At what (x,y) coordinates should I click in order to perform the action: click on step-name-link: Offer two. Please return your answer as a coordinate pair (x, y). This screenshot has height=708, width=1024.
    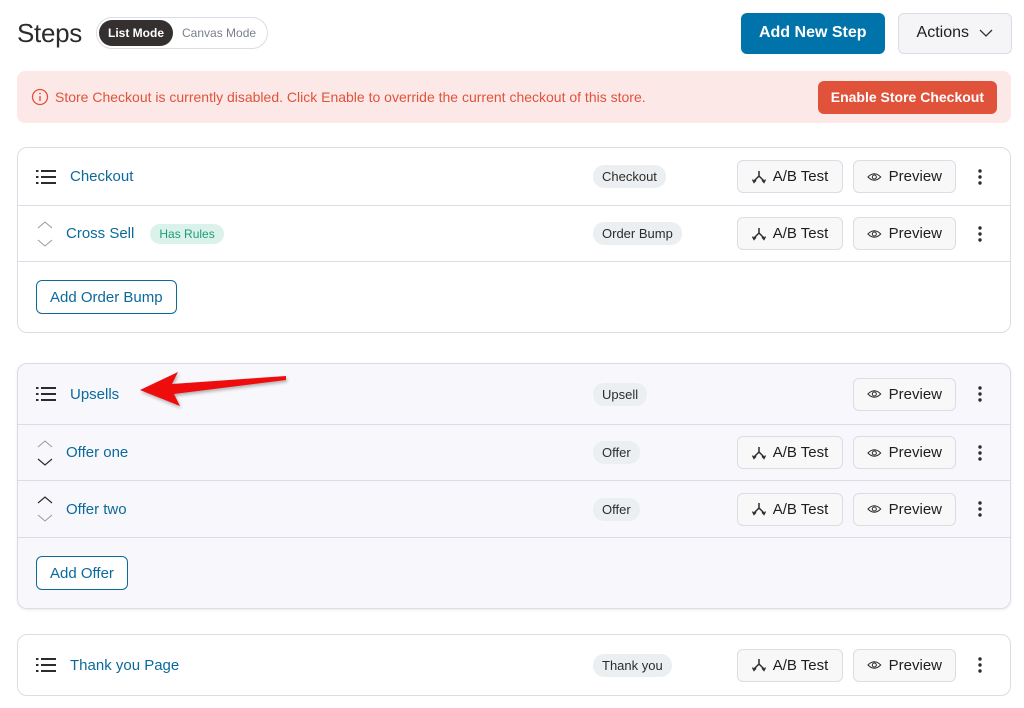
    Looking at the image, I should click on (96, 509).